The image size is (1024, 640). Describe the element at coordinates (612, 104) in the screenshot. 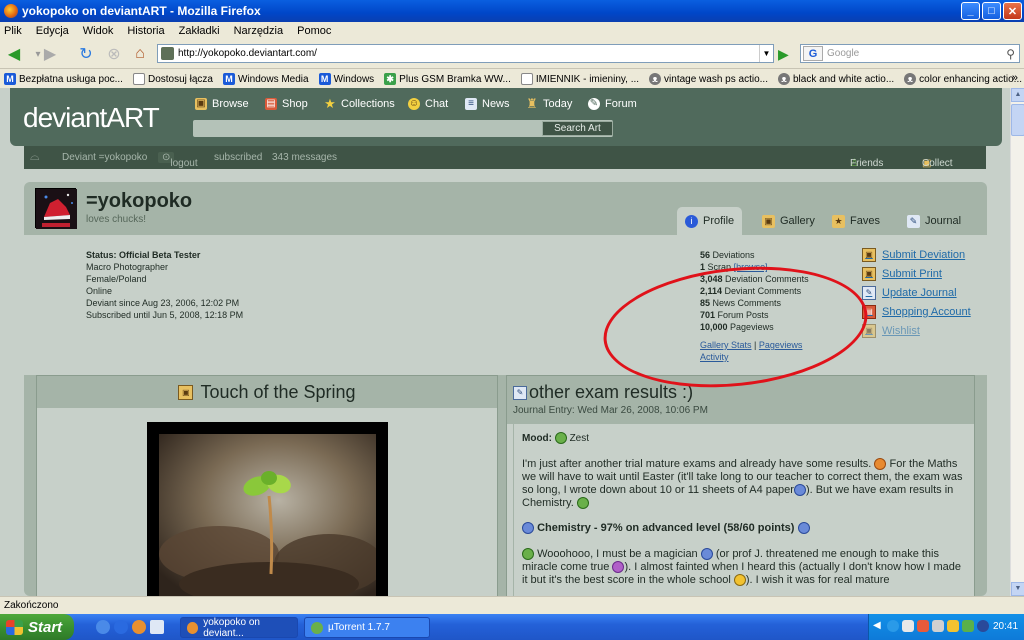

I see `da-nav-forum: ✎ Forum` at that location.